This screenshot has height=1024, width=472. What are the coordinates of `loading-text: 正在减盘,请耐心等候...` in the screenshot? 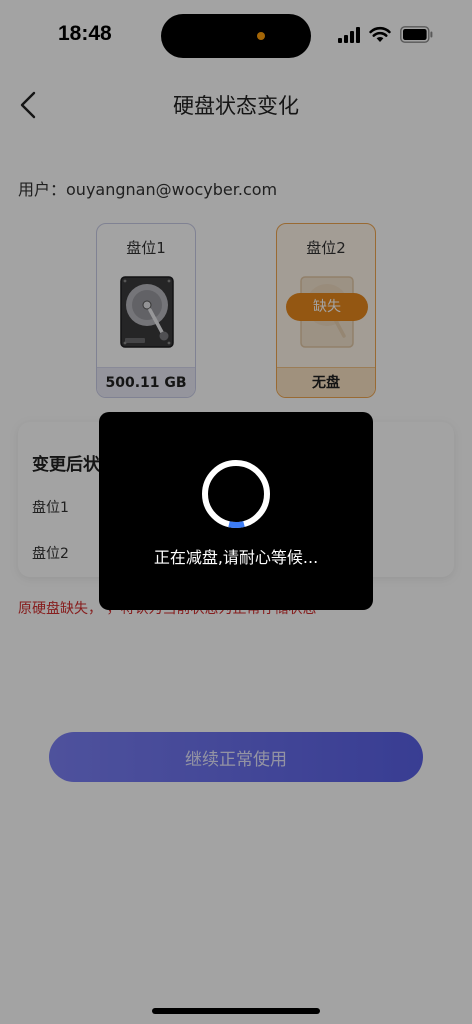 It's located at (236, 557).